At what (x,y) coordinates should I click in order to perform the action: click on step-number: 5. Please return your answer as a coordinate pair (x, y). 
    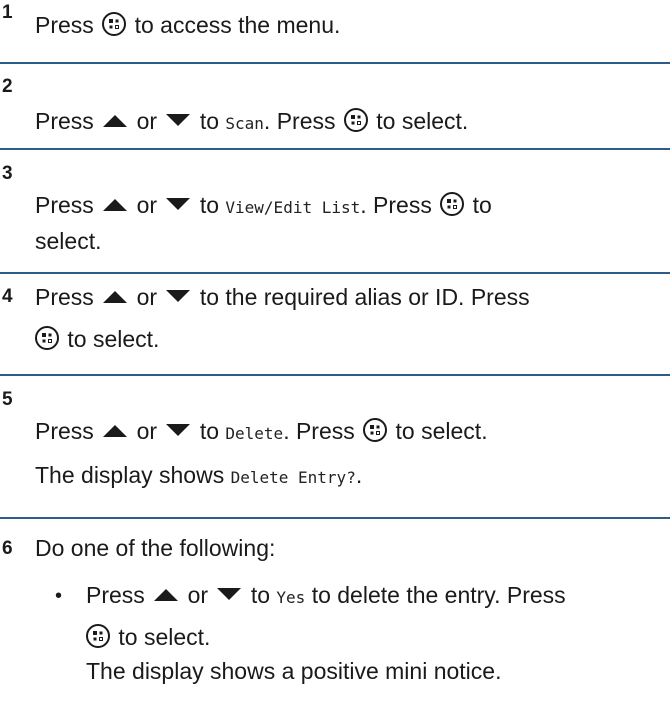
    Looking at the image, I should click on (7, 399).